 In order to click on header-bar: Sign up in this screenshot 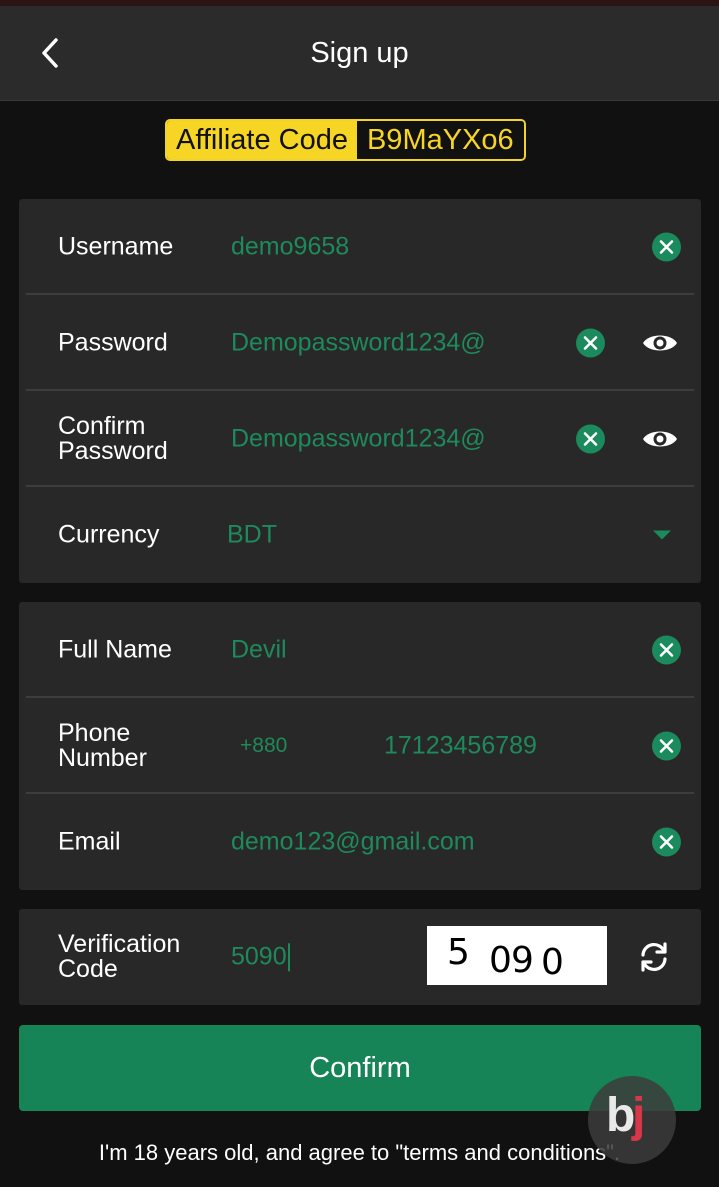, I will do `click(359, 53)`.